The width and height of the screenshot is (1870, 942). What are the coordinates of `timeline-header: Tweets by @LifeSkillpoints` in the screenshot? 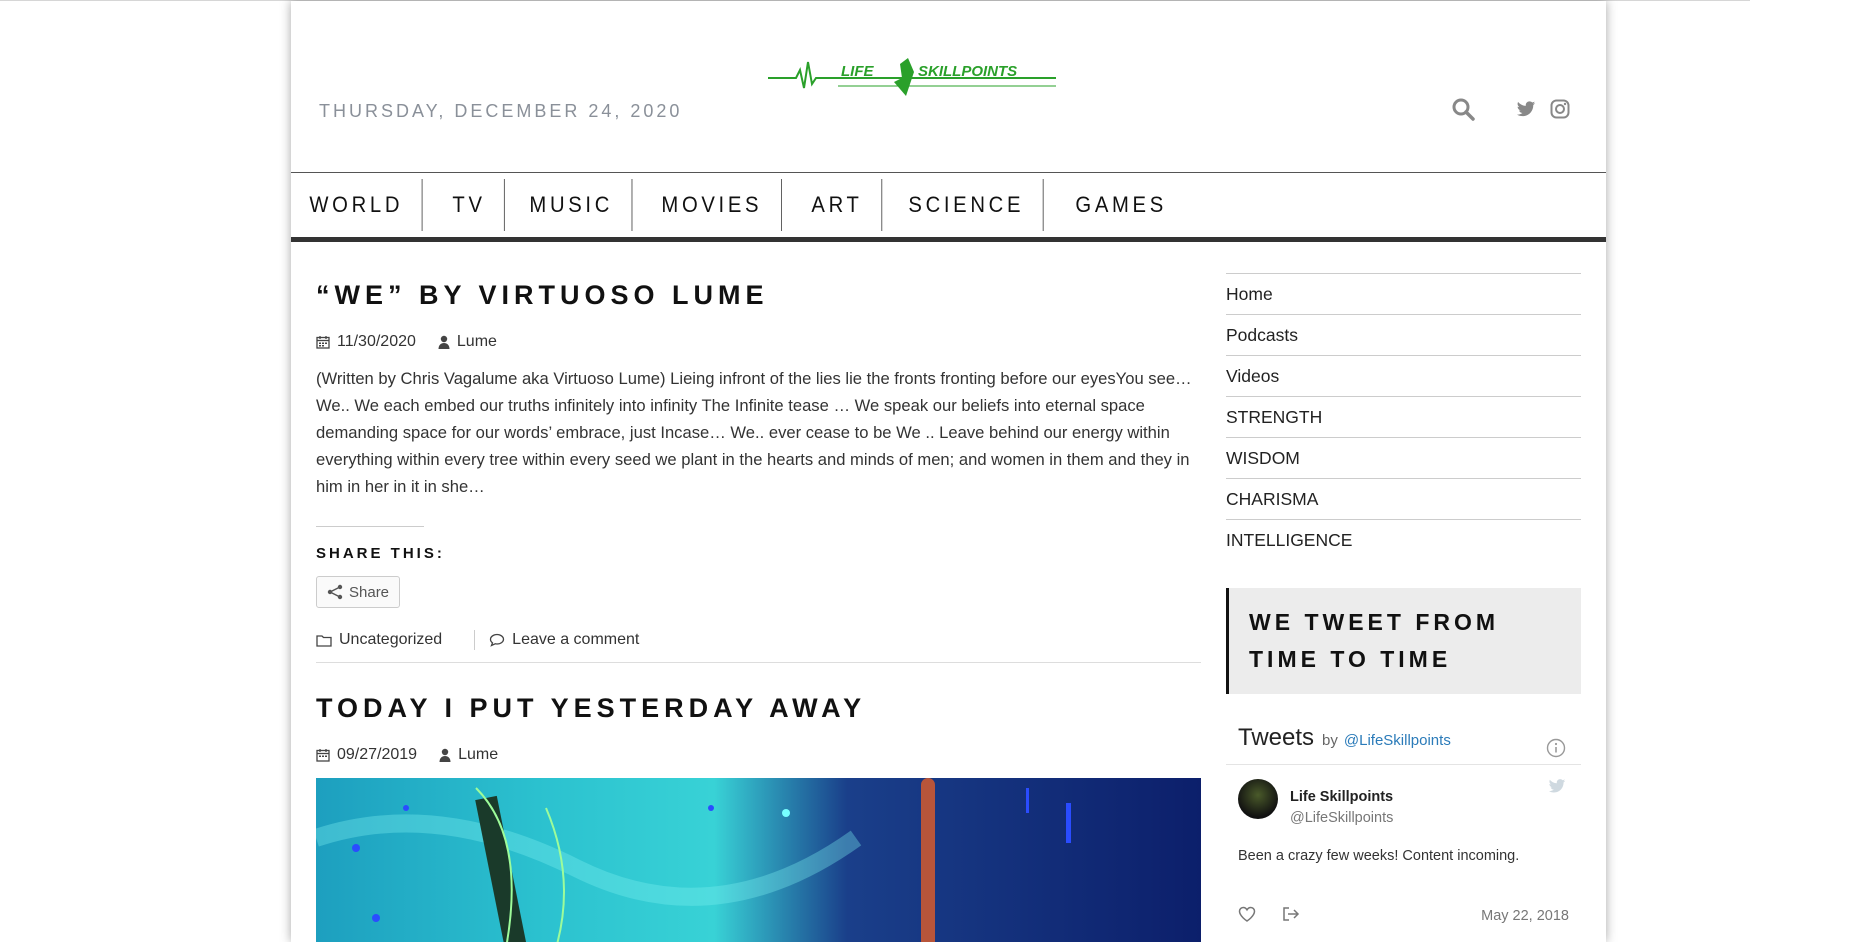 It's located at (1403, 744).